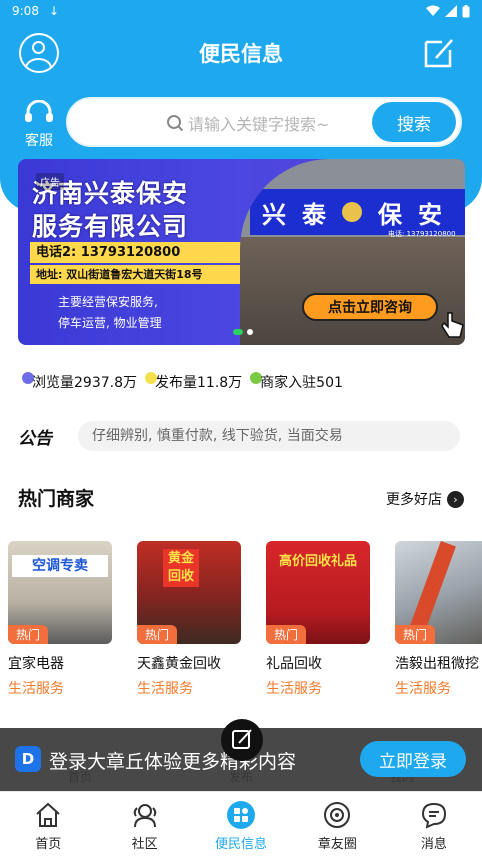 The height and width of the screenshot is (856, 482). Describe the element at coordinates (455, 499) in the screenshot. I see `arrow-right-icon: ›` at that location.